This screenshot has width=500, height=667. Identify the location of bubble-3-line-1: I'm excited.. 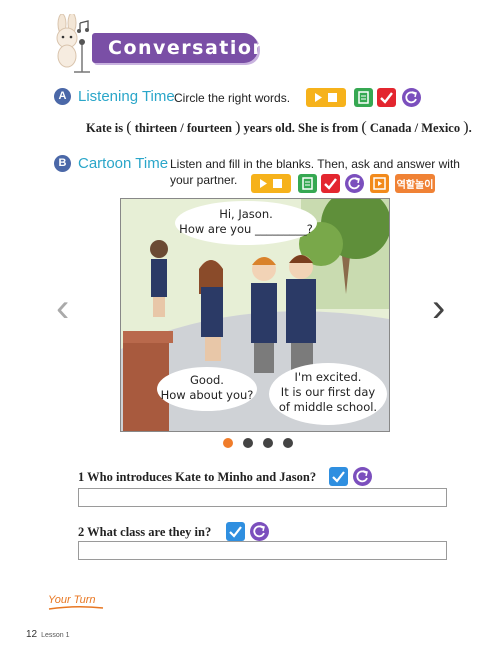
(328, 377).